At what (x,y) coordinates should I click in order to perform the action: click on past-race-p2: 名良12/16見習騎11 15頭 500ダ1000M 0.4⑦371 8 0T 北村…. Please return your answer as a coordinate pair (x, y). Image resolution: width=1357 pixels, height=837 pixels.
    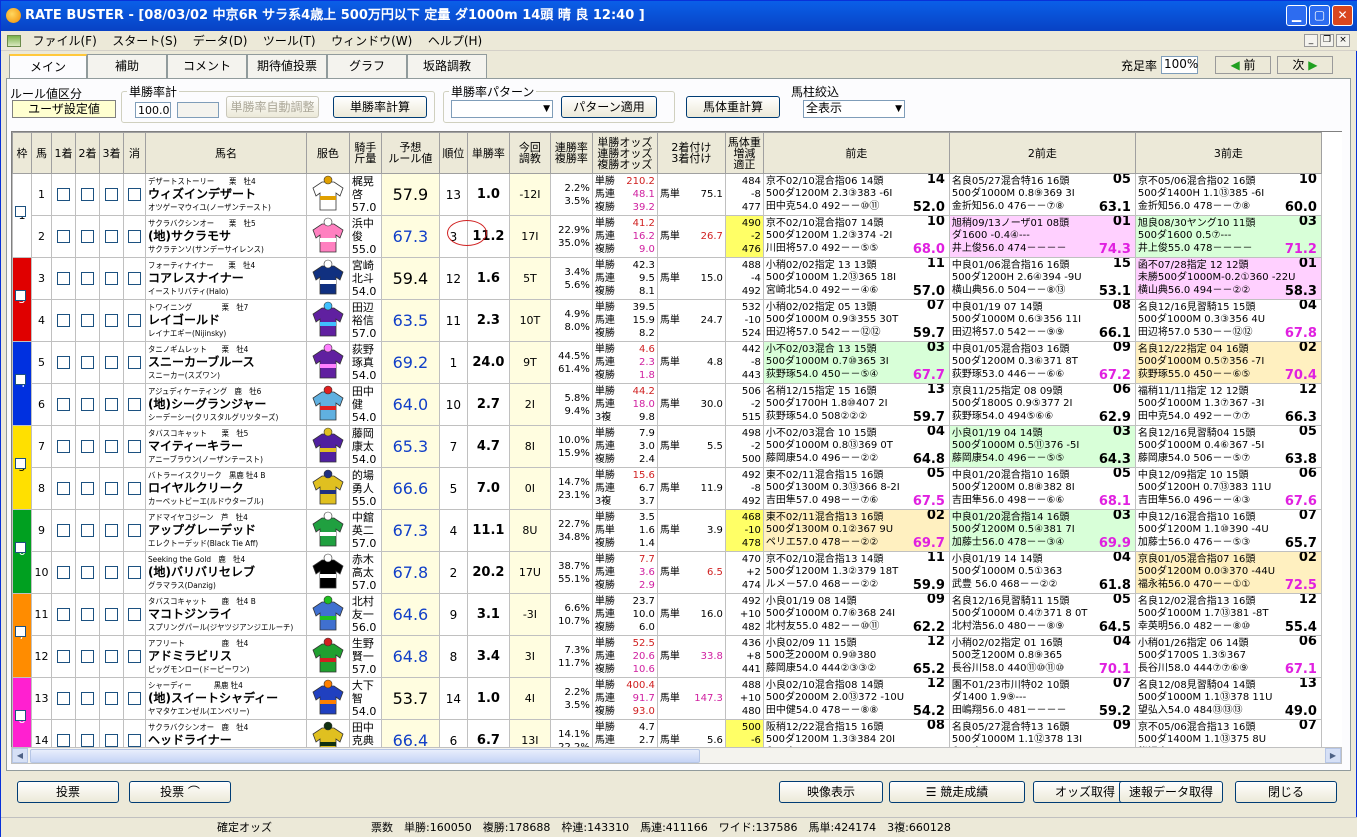
    Looking at the image, I should click on (1042, 614).